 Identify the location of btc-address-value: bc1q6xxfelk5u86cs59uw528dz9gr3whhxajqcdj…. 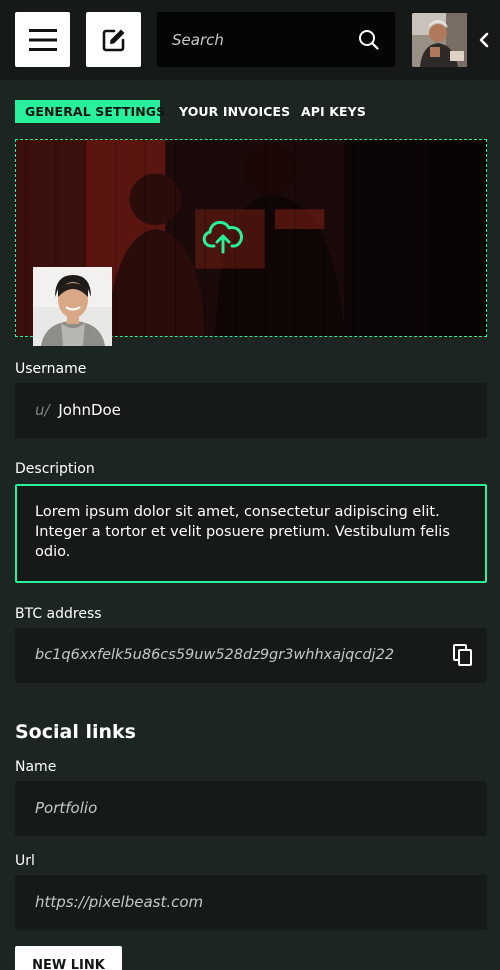
(214, 655).